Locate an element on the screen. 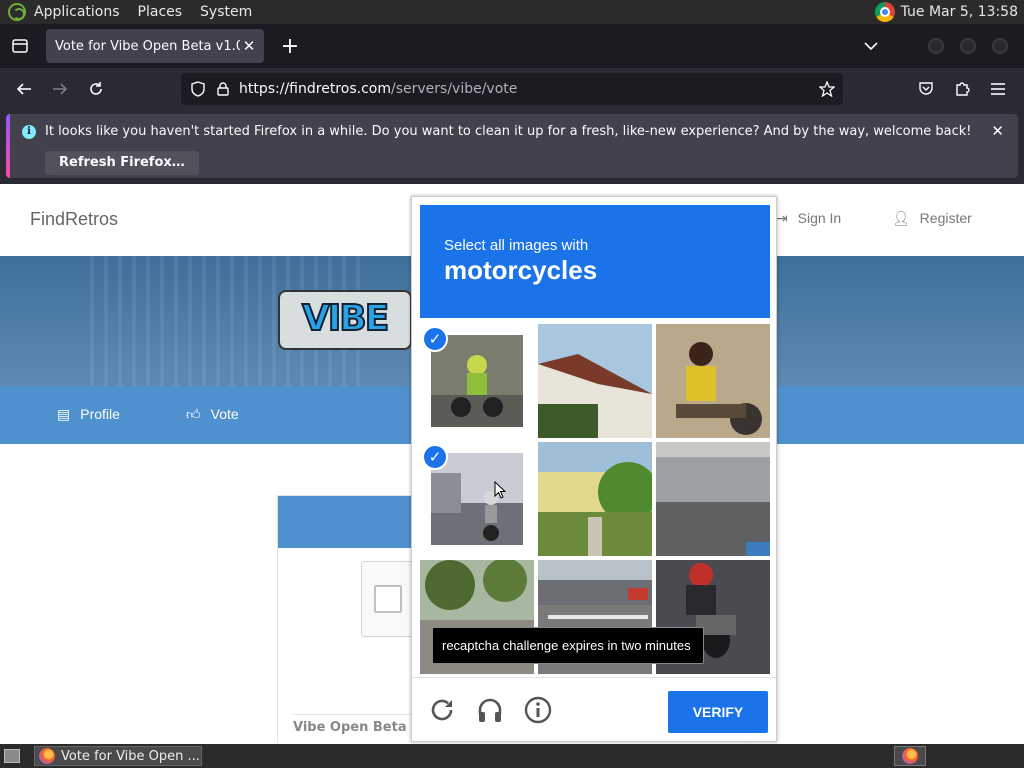 The width and height of the screenshot is (1024, 768). audio-challenge-button is located at coordinates (491, 711).